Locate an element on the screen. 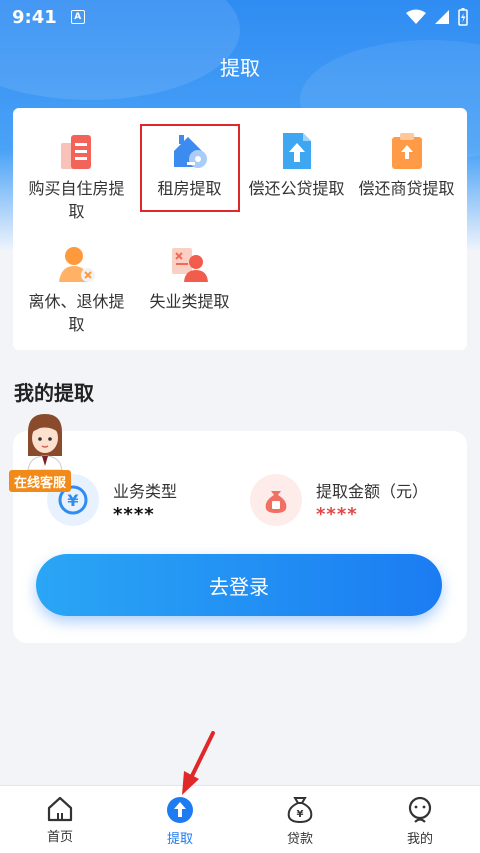 This screenshot has height=853, width=480. upload-arrow-icon is located at coordinates (180, 810).